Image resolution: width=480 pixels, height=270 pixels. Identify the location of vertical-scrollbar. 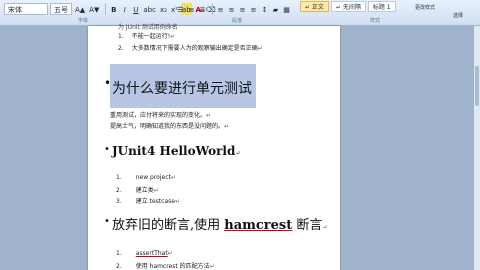
(477, 148).